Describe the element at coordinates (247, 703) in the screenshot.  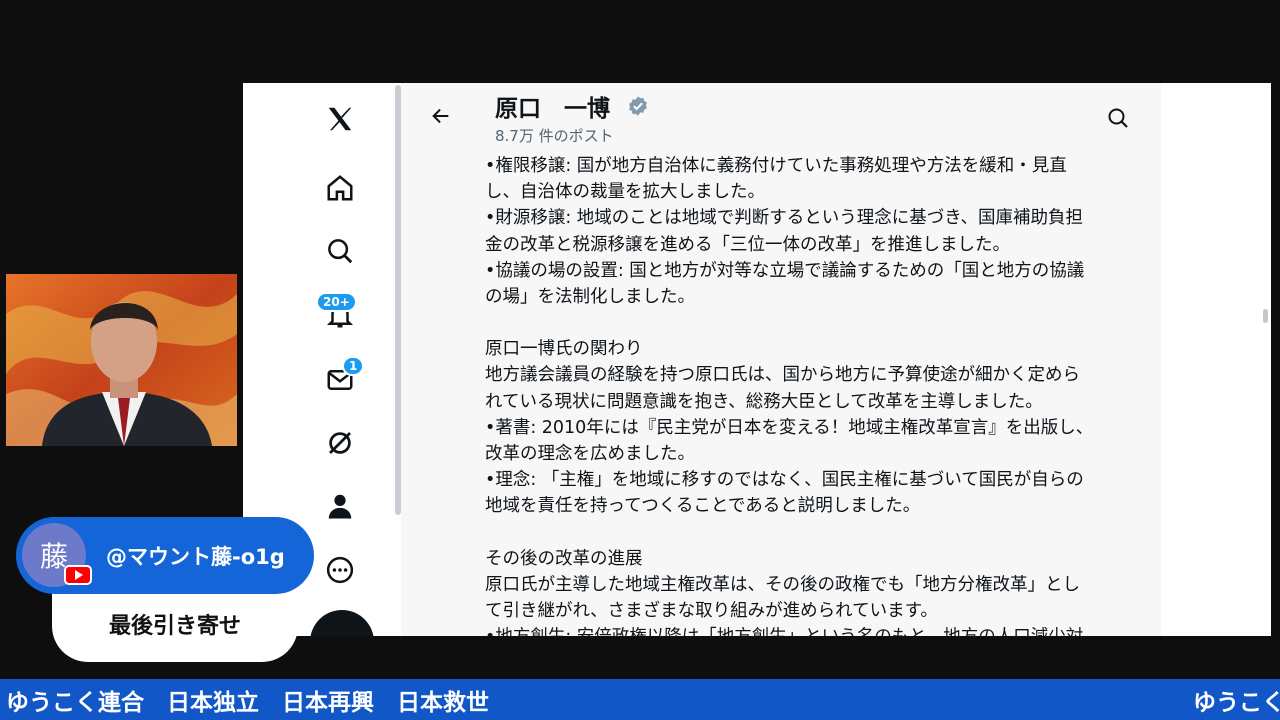
I see `ticker-text: ゆうこく連合 日本独立 日本再興 日本救世` at that location.